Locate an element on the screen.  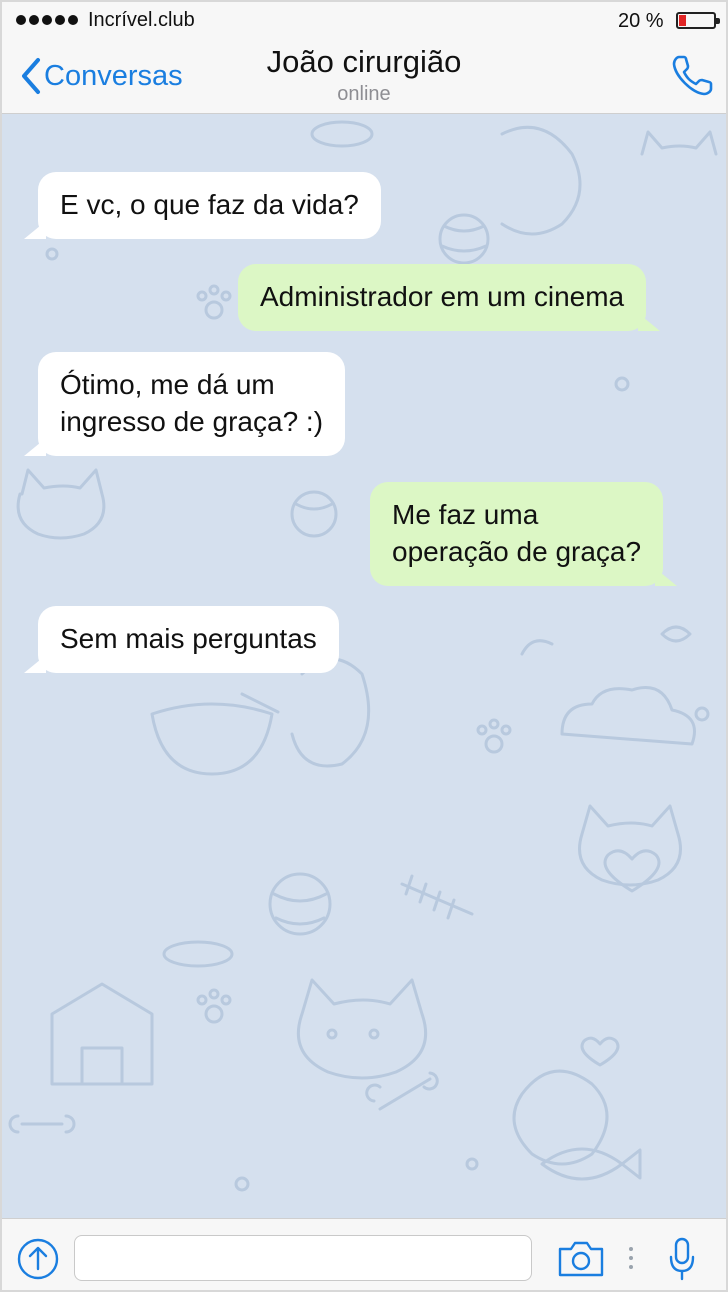
signal-strength-icon is located at coordinates (47, 20).